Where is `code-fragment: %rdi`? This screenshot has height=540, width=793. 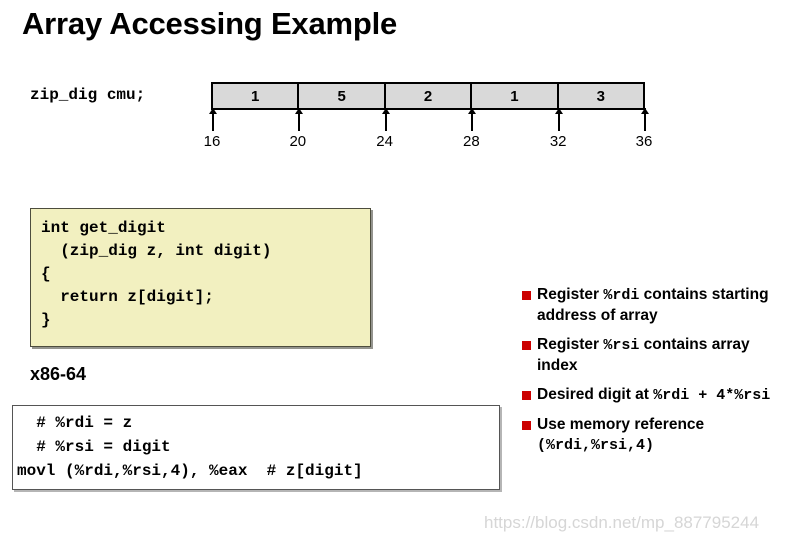
code-fragment: %rdi is located at coordinates (621, 295).